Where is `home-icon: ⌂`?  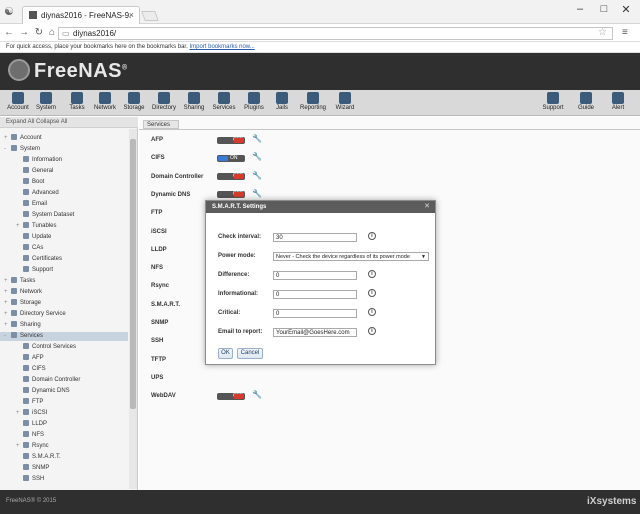
home-icon: ⌂ is located at coordinates (52, 32).